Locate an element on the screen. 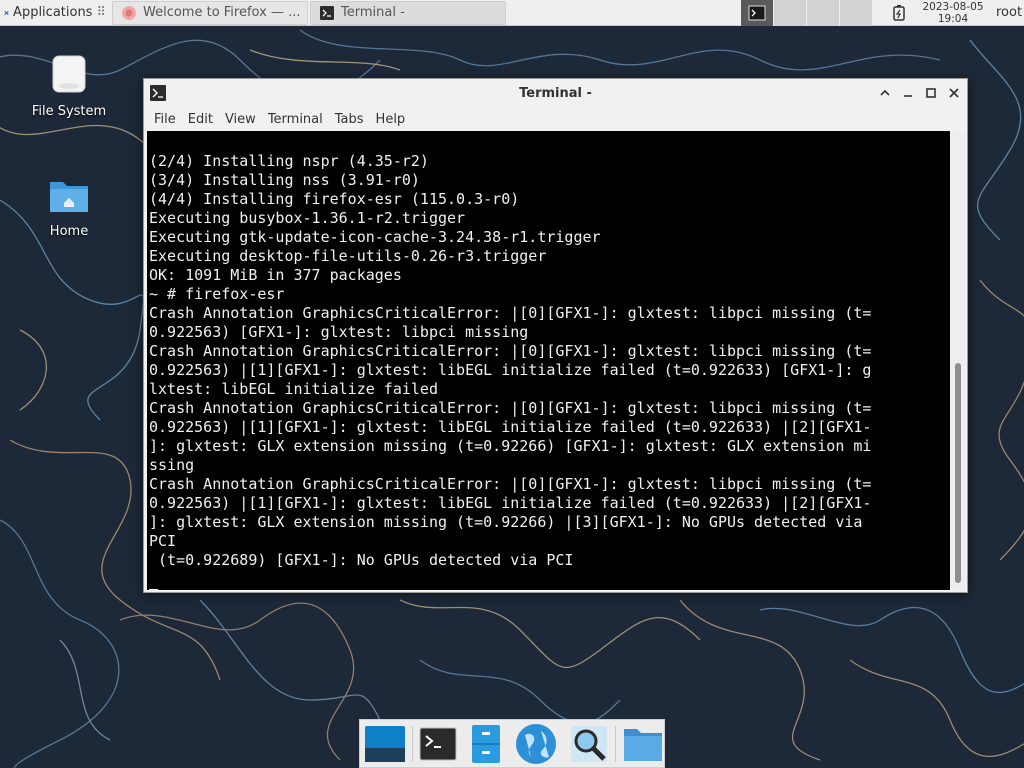 The image size is (1024, 768). terminal-line: Executing busybox-1.36.1-r2.trigger is located at coordinates (307, 218).